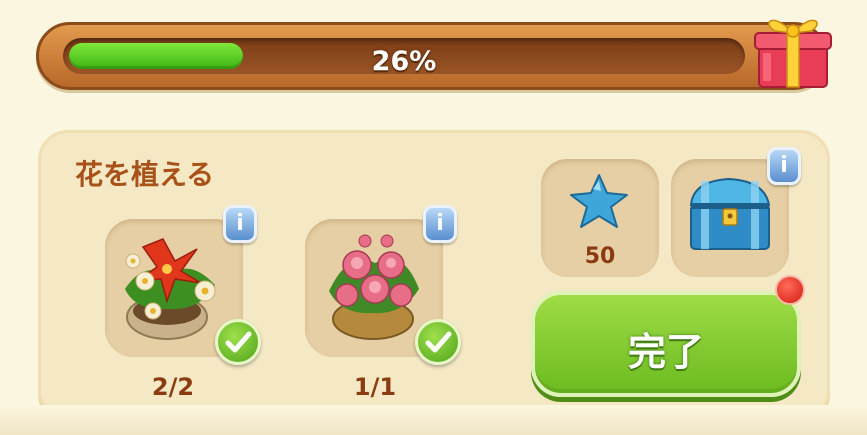  I want to click on progress-track: 26%, so click(404, 56).